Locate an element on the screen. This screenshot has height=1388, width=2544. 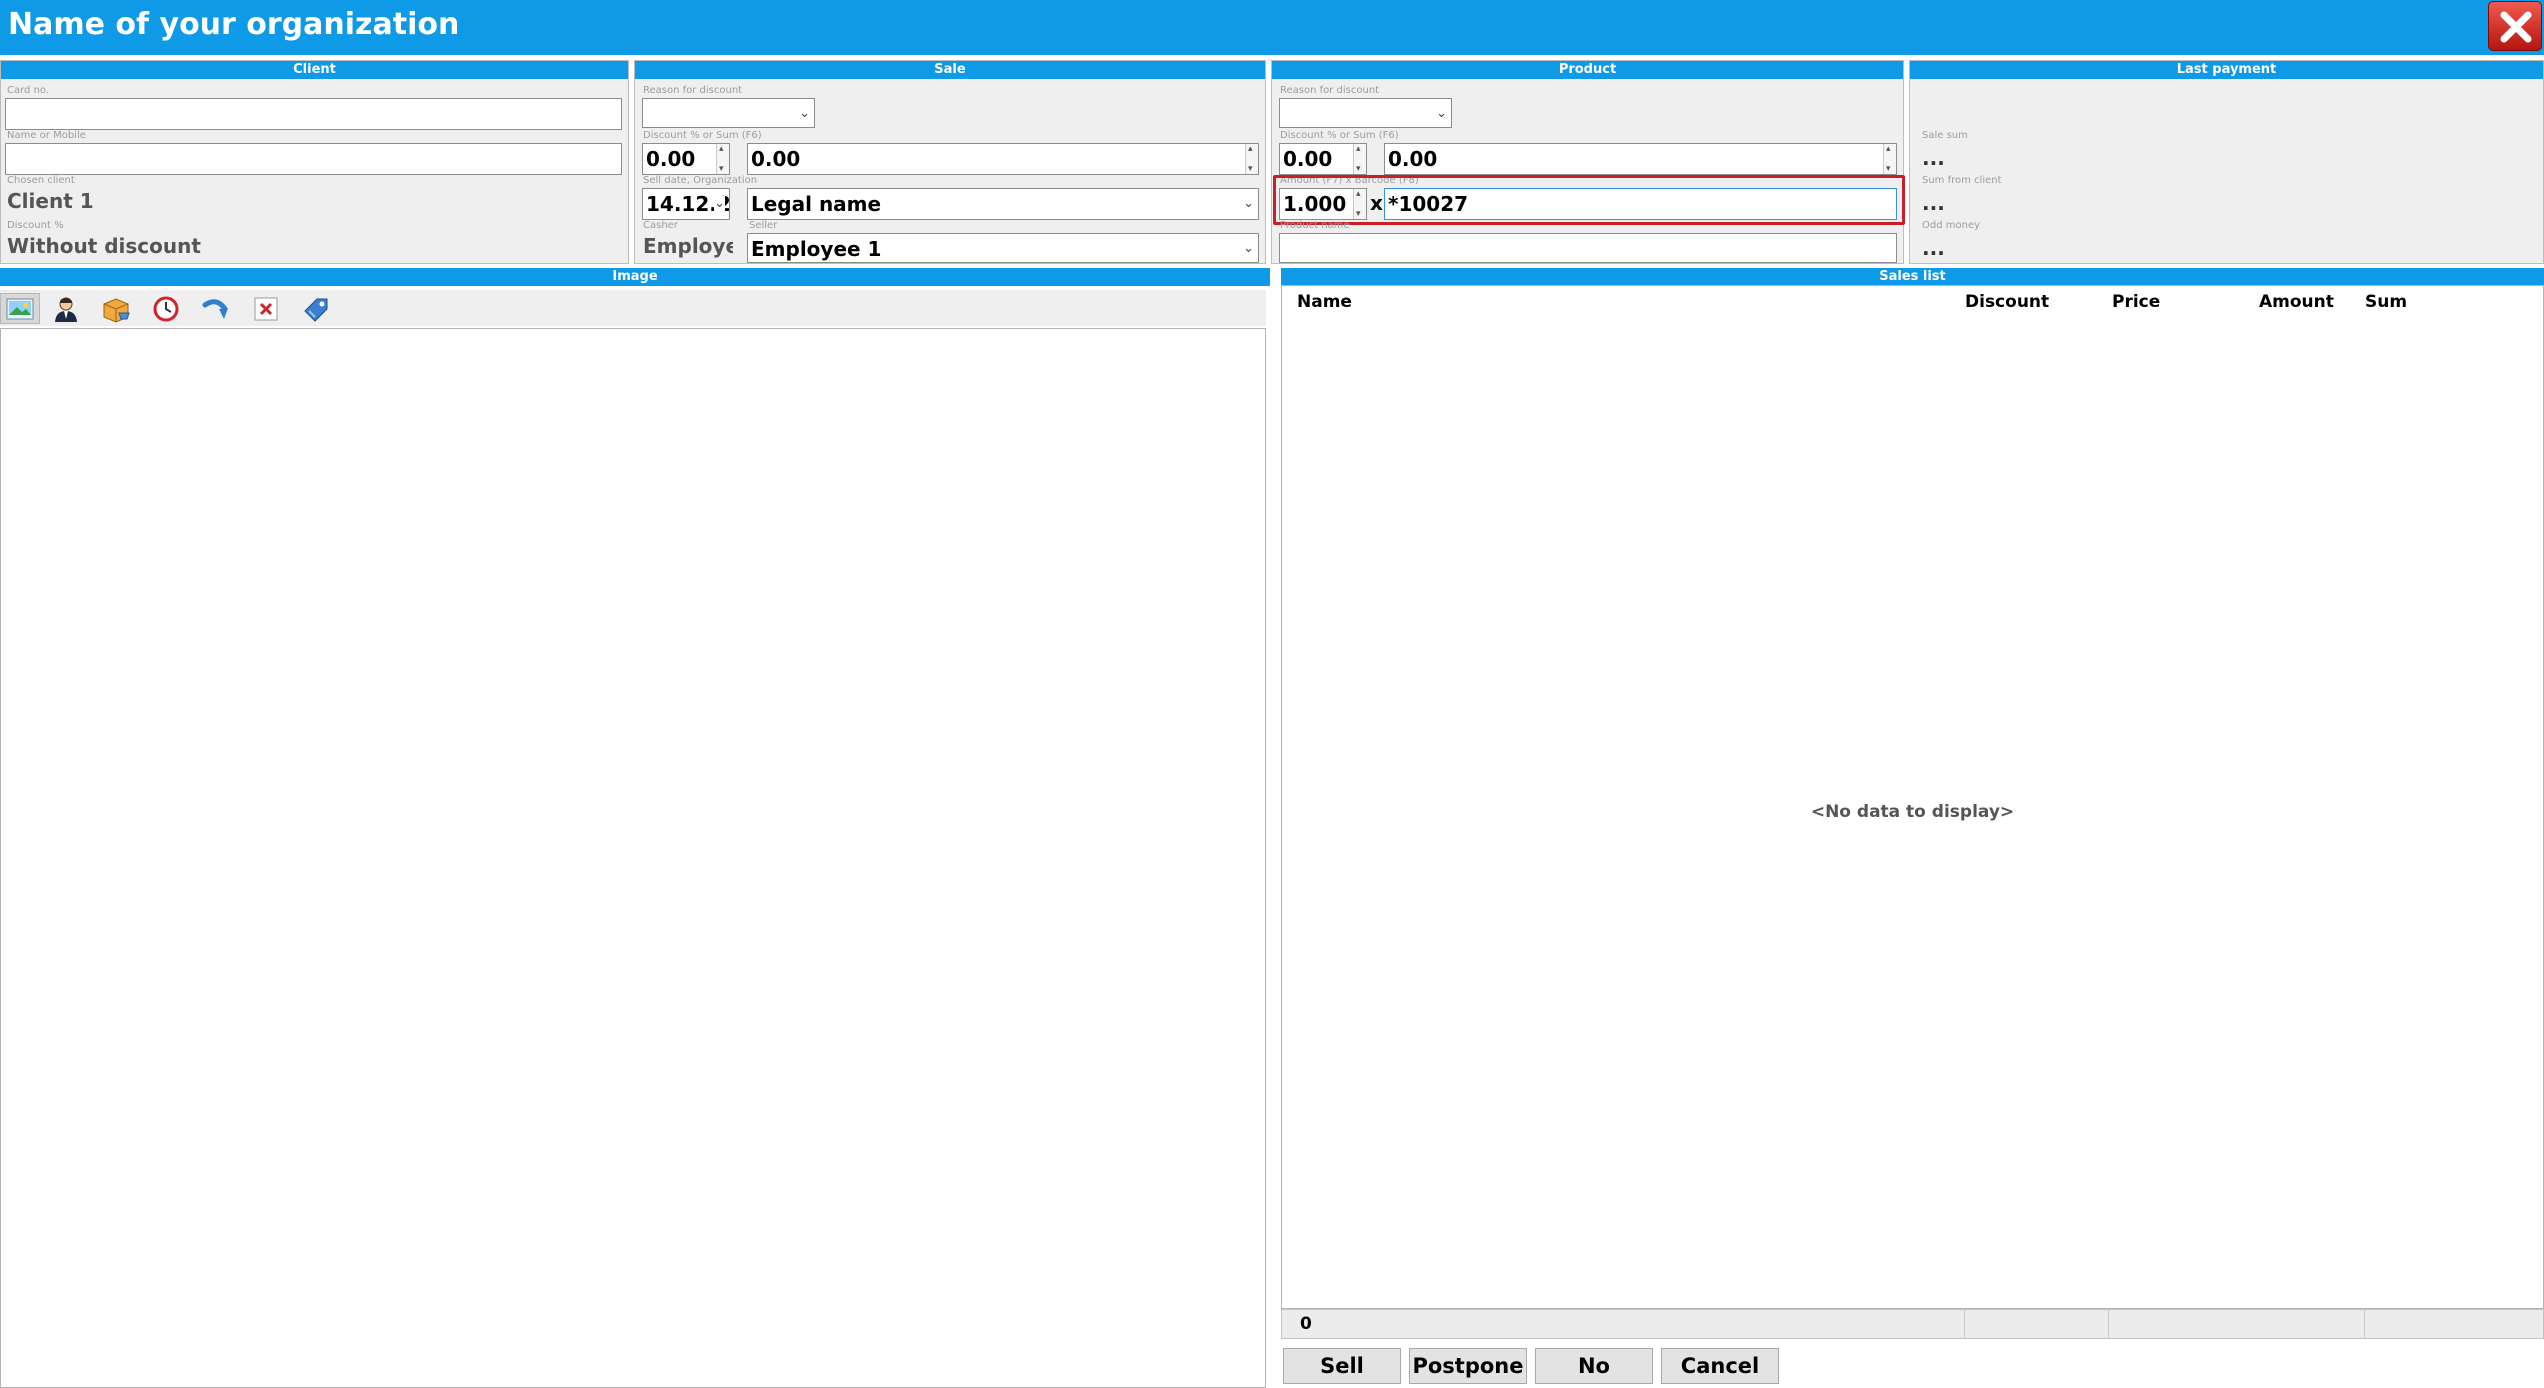
return-arrow-icon is located at coordinates (215, 308).